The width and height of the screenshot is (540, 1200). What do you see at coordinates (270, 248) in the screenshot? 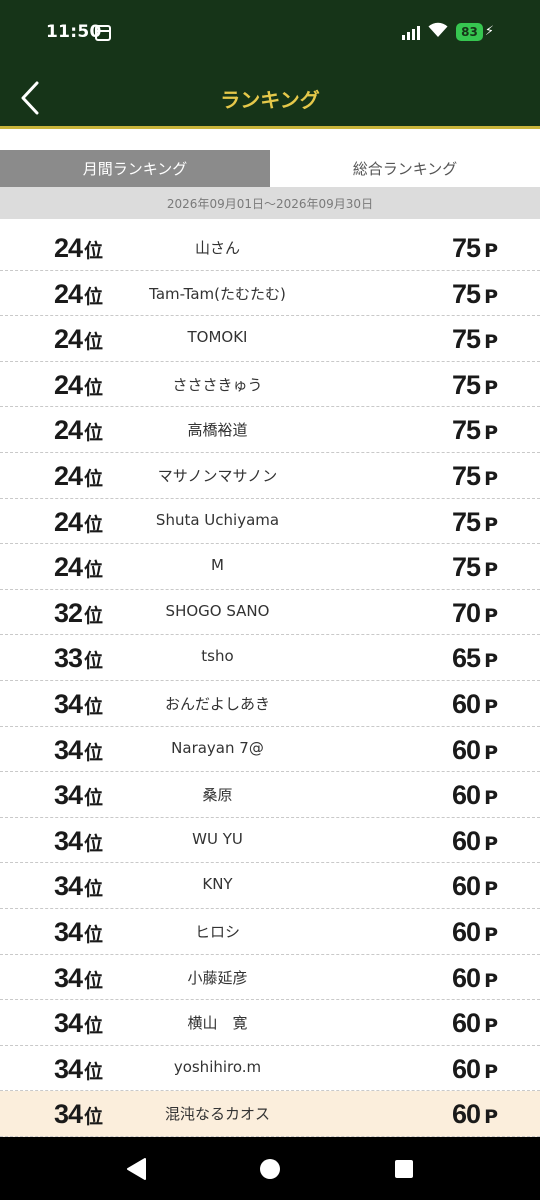
I see `ranking-row: 24 位 山さん 75 P` at bounding box center [270, 248].